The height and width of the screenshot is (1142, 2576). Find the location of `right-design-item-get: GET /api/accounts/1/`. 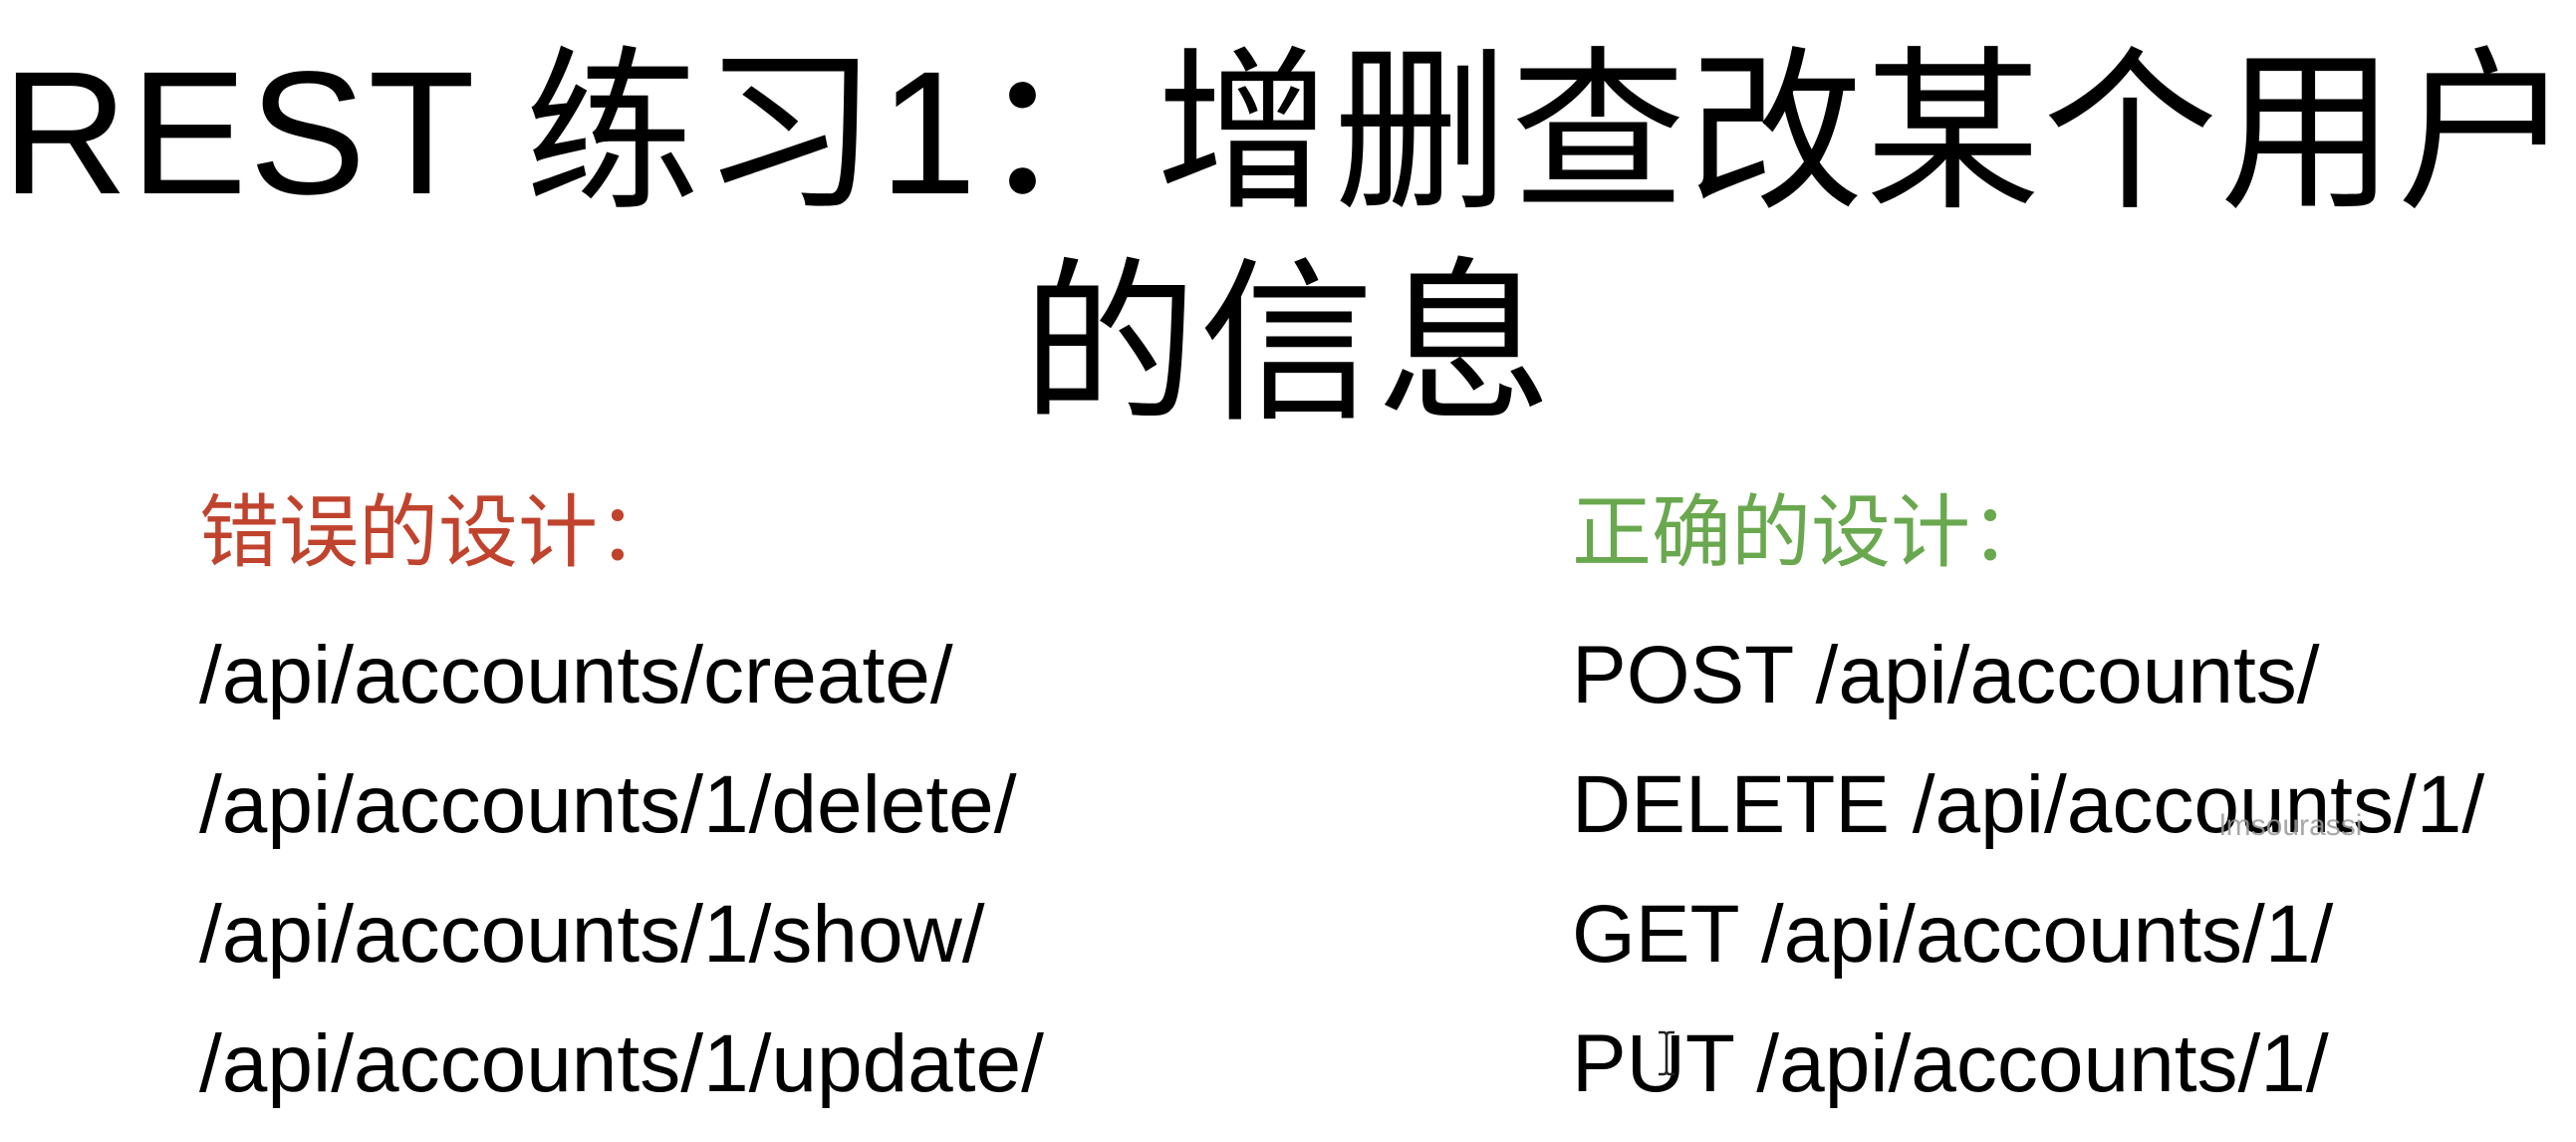

right-design-item-get: GET /api/accounts/1/ is located at coordinates (1953, 934).